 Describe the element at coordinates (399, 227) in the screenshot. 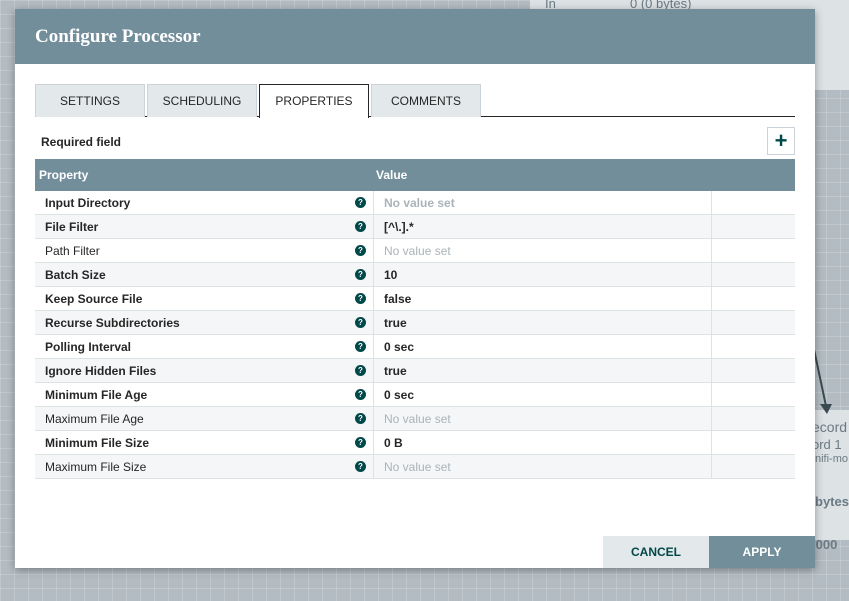

I see `property-value: [^\.].*` at that location.